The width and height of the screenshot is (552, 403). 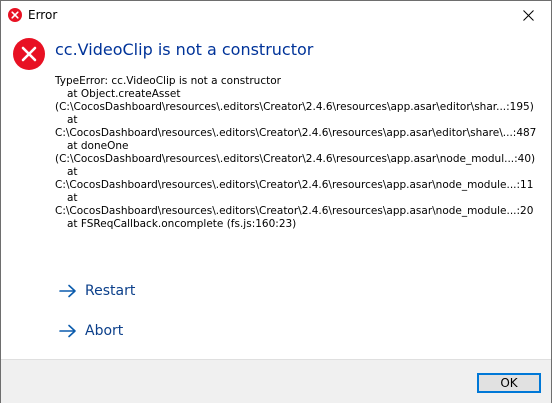 What do you see at coordinates (110, 291) in the screenshot?
I see `restart-label: Restart` at bounding box center [110, 291].